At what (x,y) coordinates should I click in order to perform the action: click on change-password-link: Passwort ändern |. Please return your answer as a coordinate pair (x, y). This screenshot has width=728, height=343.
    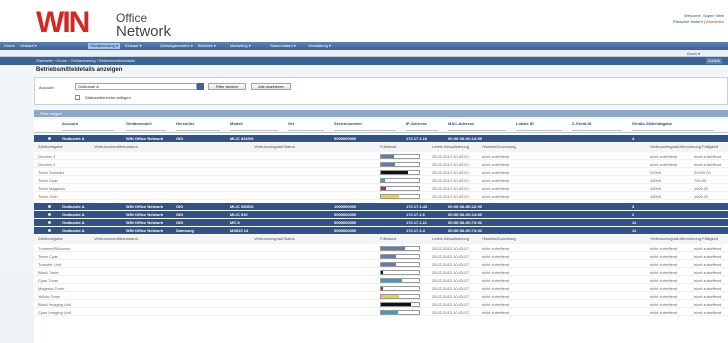
    Looking at the image, I should click on (689, 21).